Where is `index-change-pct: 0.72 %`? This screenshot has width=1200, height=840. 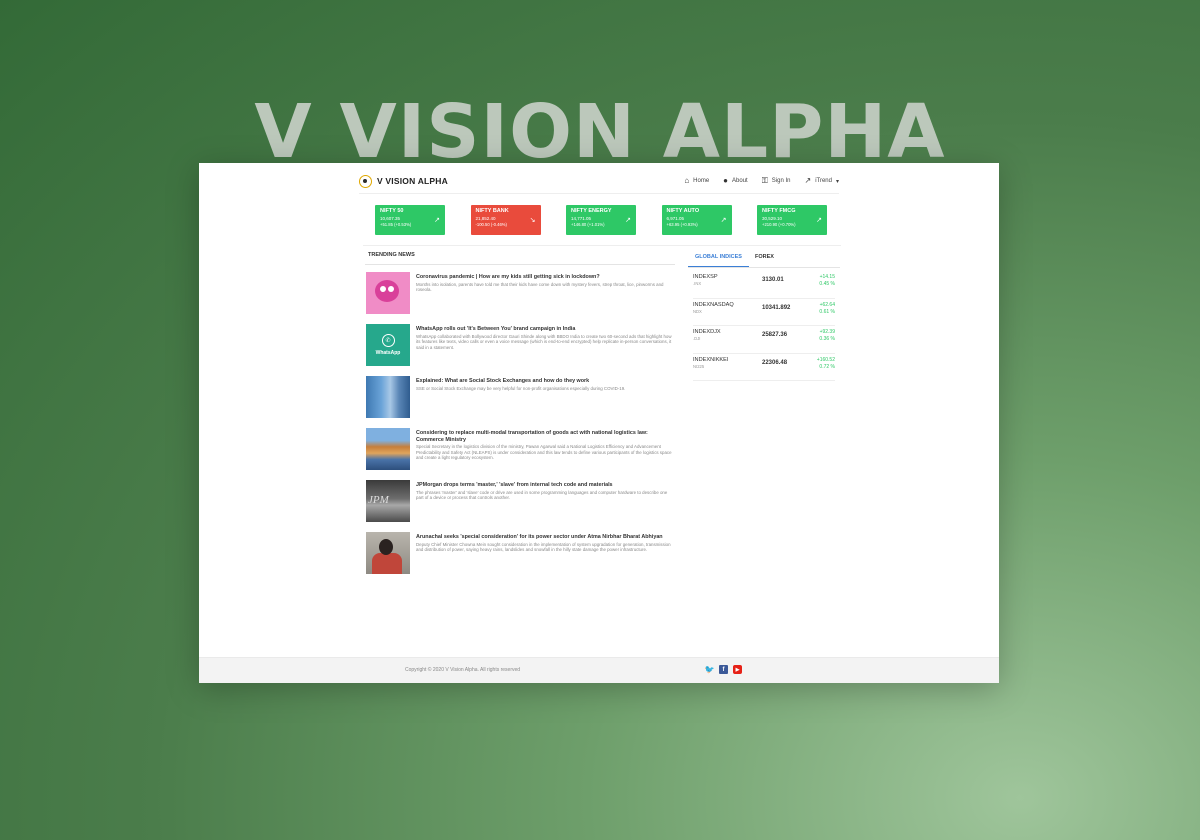 index-change-pct: 0.72 % is located at coordinates (827, 366).